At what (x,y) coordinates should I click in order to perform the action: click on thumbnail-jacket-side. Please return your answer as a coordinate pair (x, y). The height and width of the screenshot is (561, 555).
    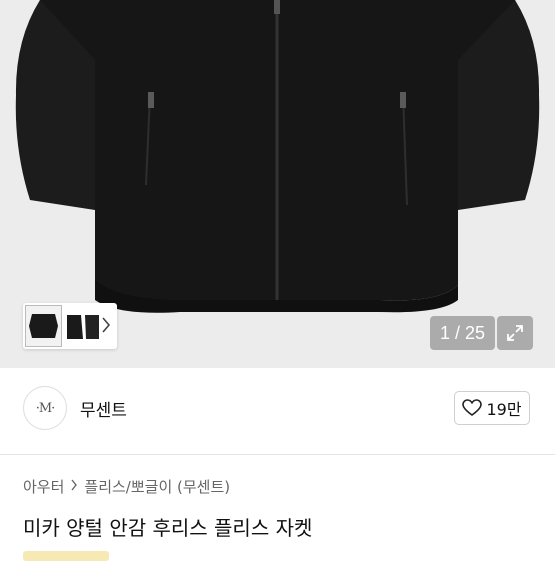
    Looking at the image, I should click on (83, 326).